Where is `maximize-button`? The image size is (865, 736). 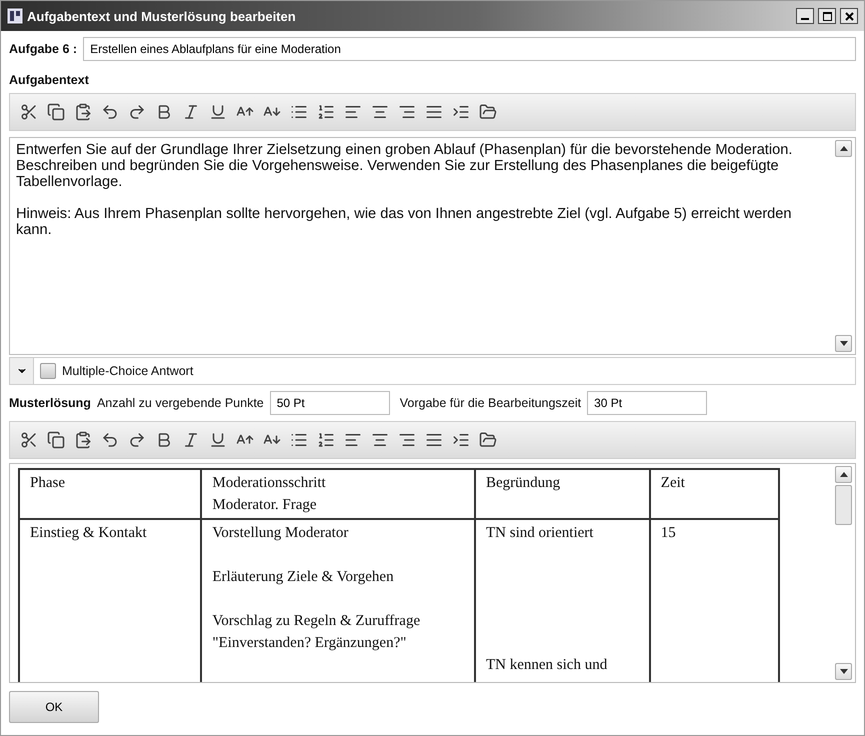
maximize-button is located at coordinates (827, 16).